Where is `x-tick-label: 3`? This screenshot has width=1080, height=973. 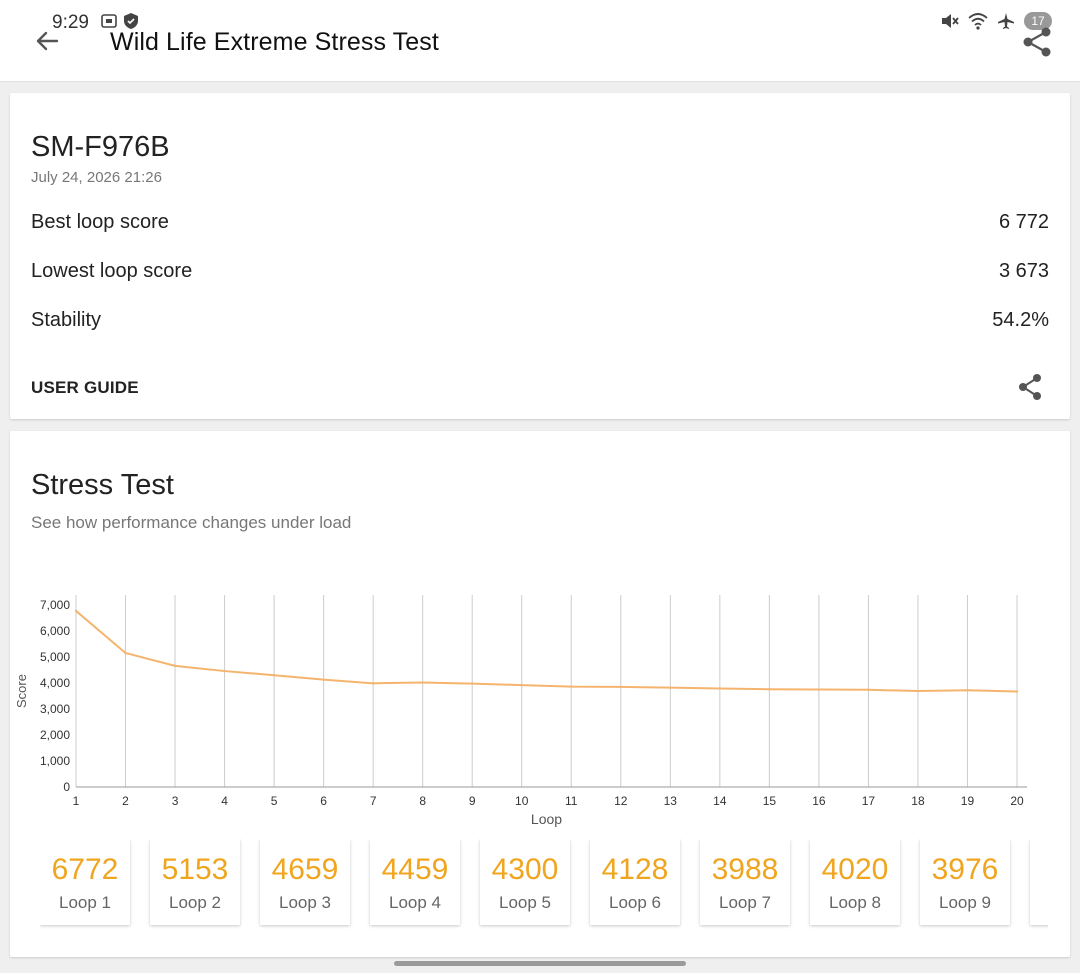 x-tick-label: 3 is located at coordinates (175, 801).